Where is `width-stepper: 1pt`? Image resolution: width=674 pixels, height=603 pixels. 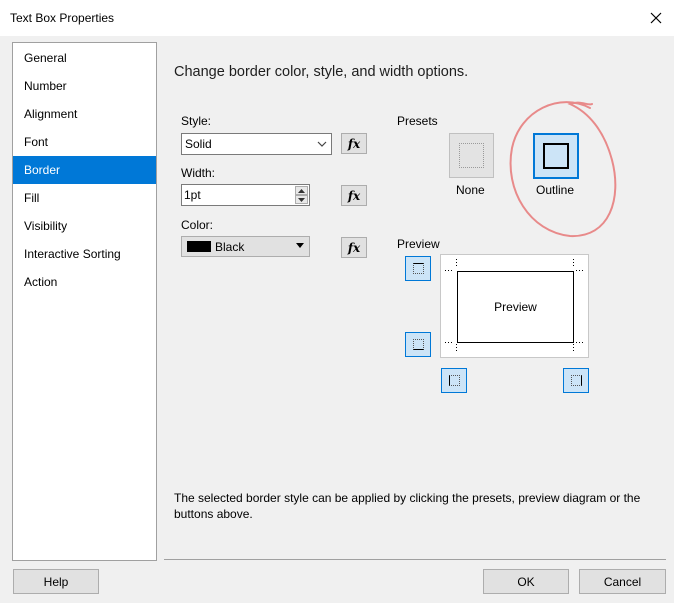 width-stepper: 1pt is located at coordinates (245, 195).